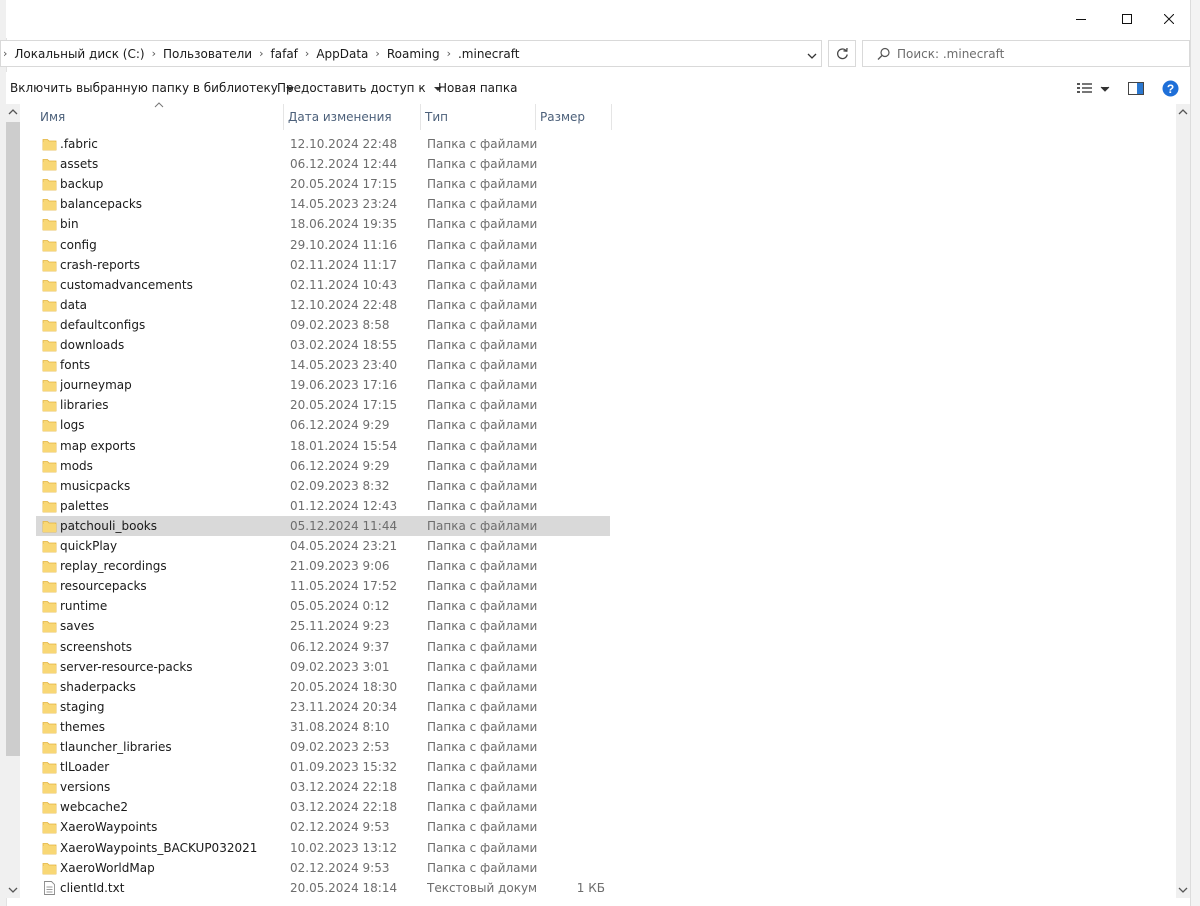 The width and height of the screenshot is (1200, 906). What do you see at coordinates (344, 385) in the screenshot?
I see `file-date: 19.06.2023 17:16` at bounding box center [344, 385].